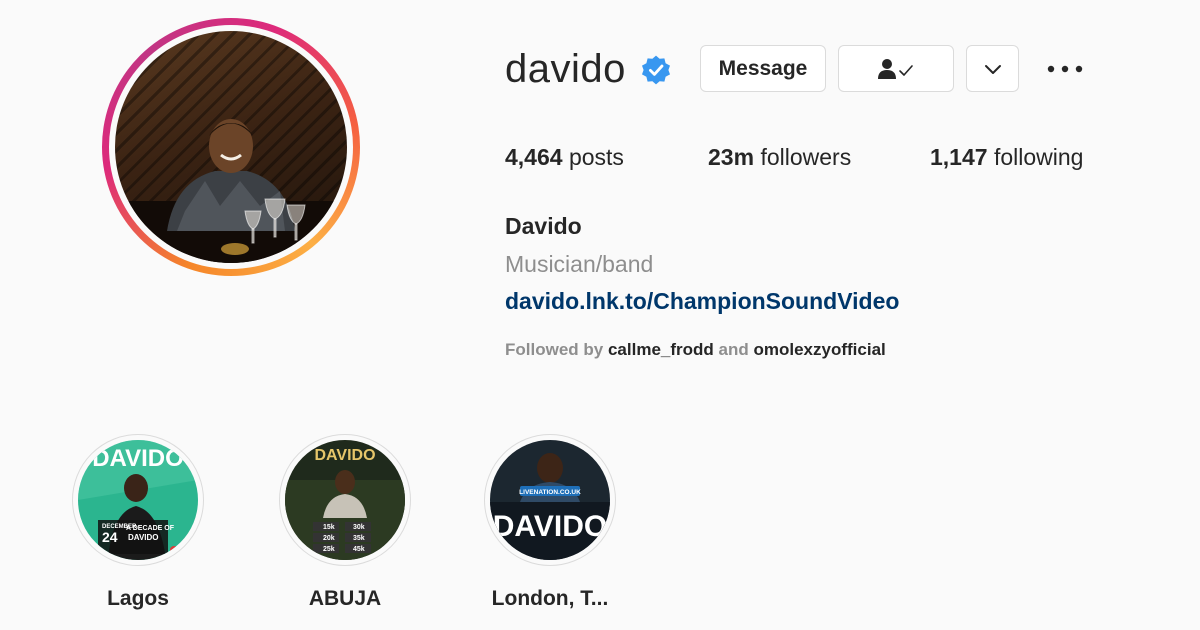 The height and width of the screenshot is (630, 1200). I want to click on abuja-price-5: 25k, so click(329, 549).